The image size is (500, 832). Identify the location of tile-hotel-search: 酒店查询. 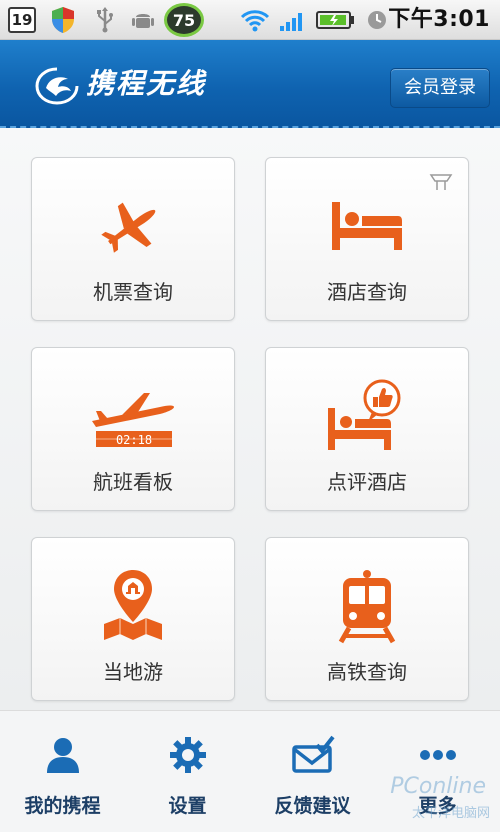
(367, 239).